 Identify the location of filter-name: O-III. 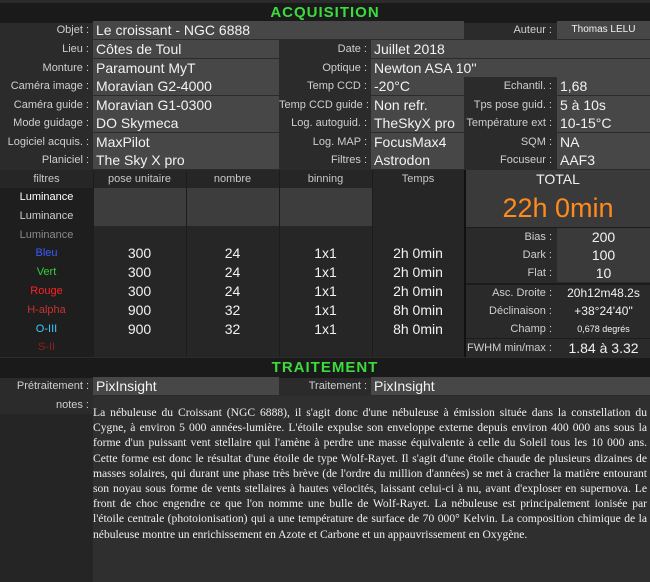
(46, 328).